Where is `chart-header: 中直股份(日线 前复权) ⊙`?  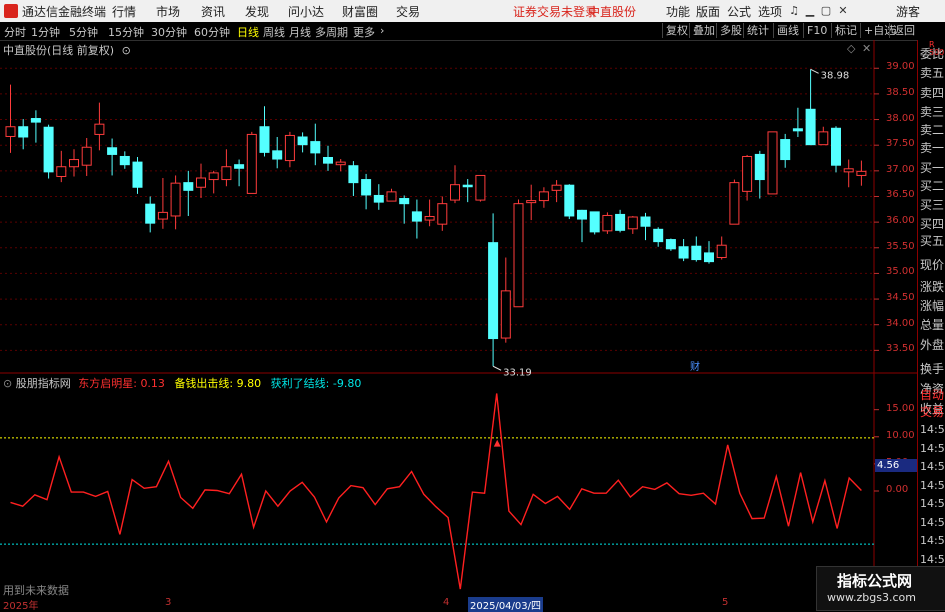
chart-header: 中直股份(日线 前复权) ⊙ is located at coordinates (67, 50).